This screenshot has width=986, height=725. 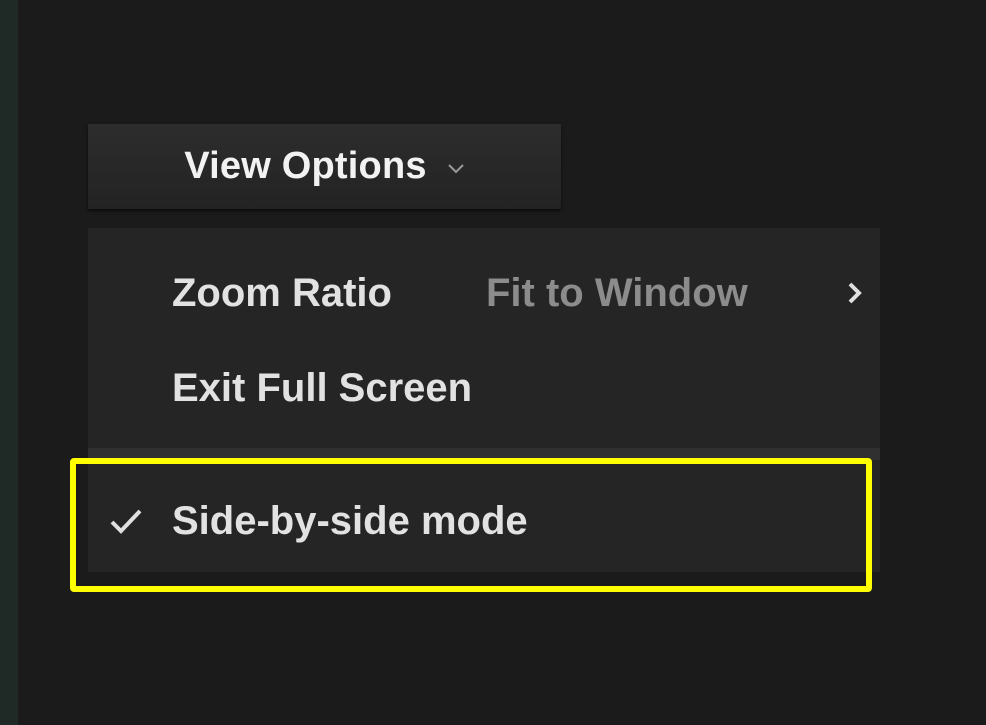 I want to click on menu-item-side-by-side-mode: Side-by-side mode, so click(x=484, y=521).